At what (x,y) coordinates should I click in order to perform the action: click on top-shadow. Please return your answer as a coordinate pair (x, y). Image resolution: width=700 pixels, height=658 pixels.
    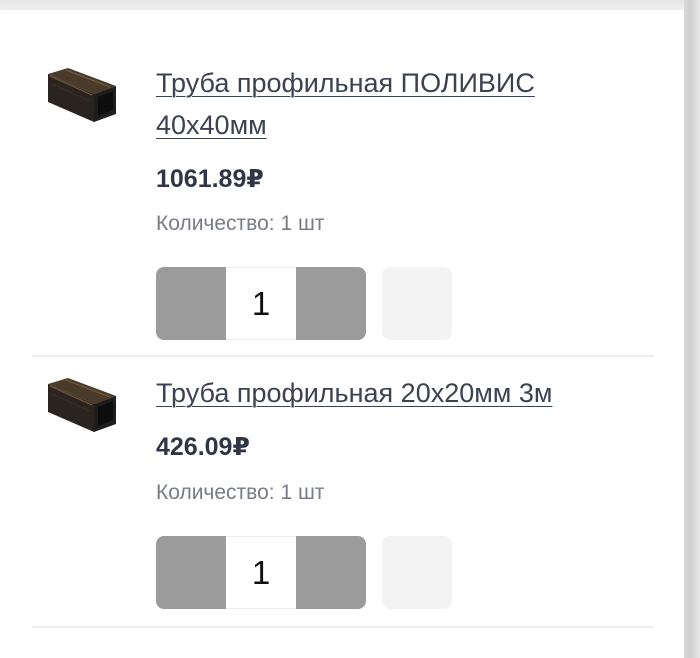
    Looking at the image, I should click on (350, 5).